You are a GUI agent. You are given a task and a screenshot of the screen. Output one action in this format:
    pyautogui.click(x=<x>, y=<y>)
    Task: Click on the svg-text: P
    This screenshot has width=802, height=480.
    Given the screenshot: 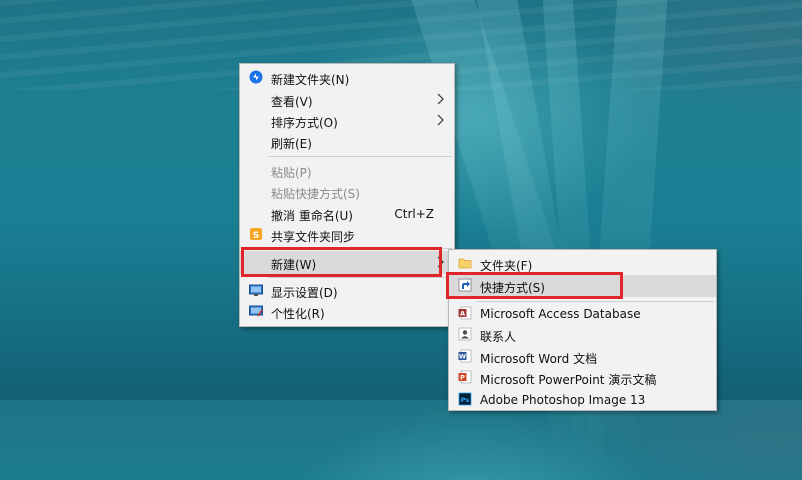 What is the action you would take?
    pyautogui.click(x=462, y=378)
    